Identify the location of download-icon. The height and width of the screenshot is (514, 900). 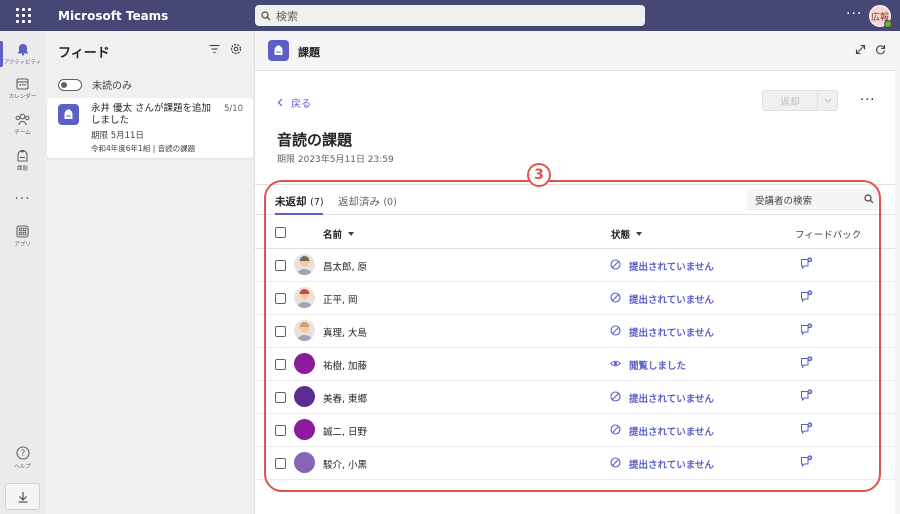
(22, 497).